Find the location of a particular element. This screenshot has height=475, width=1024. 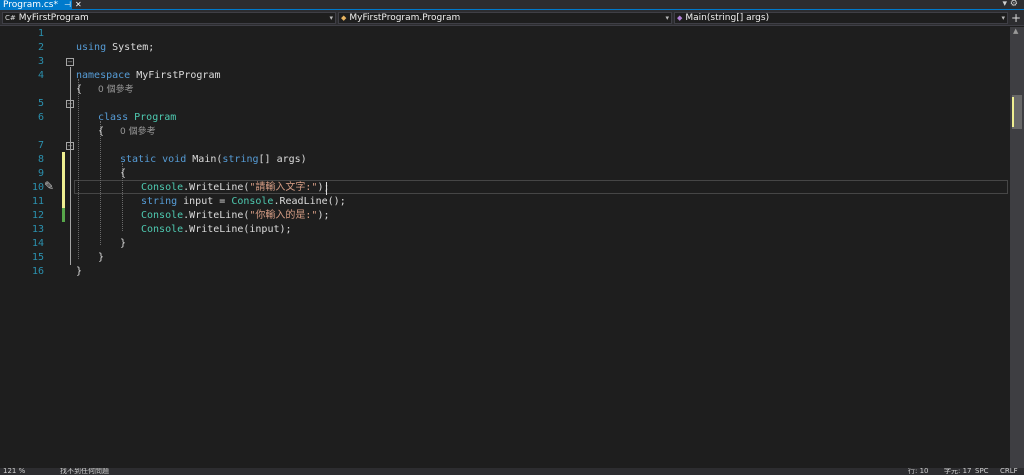

code-line: static void Main(string[] args) is located at coordinates (505, 152).